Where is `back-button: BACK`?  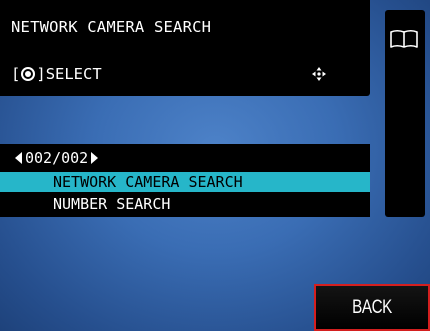
back-button: BACK is located at coordinates (372, 307).